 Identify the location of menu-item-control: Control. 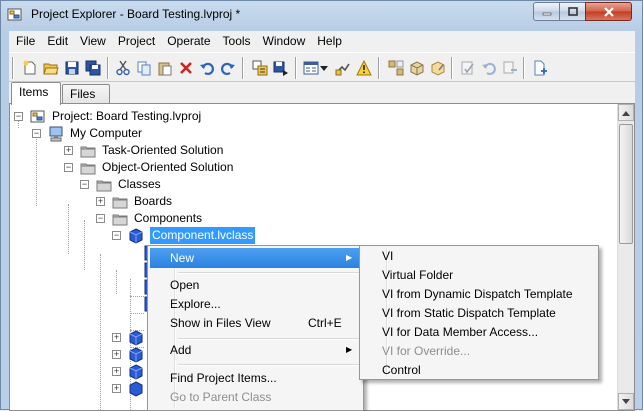
(479, 370).